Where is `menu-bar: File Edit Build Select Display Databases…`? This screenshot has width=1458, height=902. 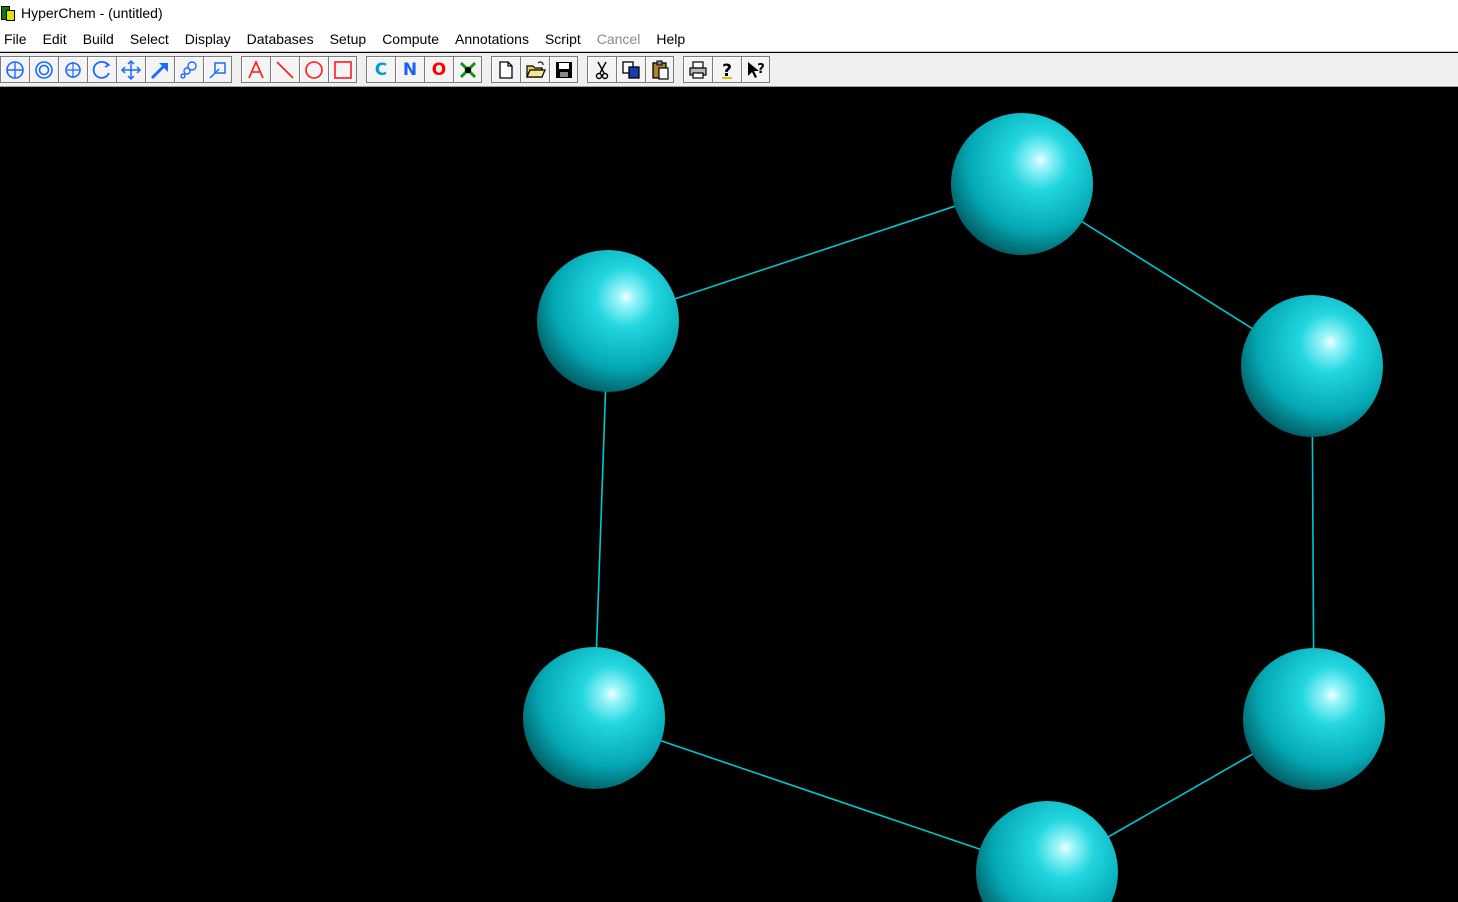
menu-bar: File Edit Build Select Display Databases… is located at coordinates (729, 39).